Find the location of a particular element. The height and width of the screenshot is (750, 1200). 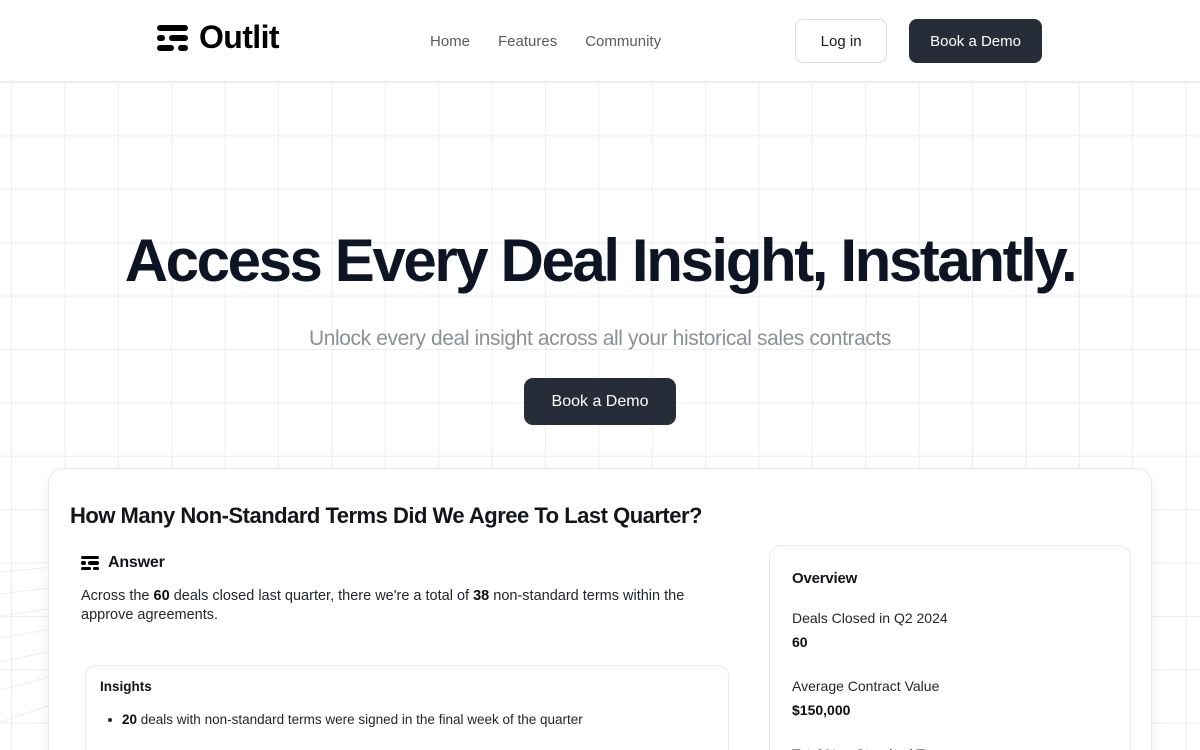

stat-label: Average Contract Value is located at coordinates (866, 686).